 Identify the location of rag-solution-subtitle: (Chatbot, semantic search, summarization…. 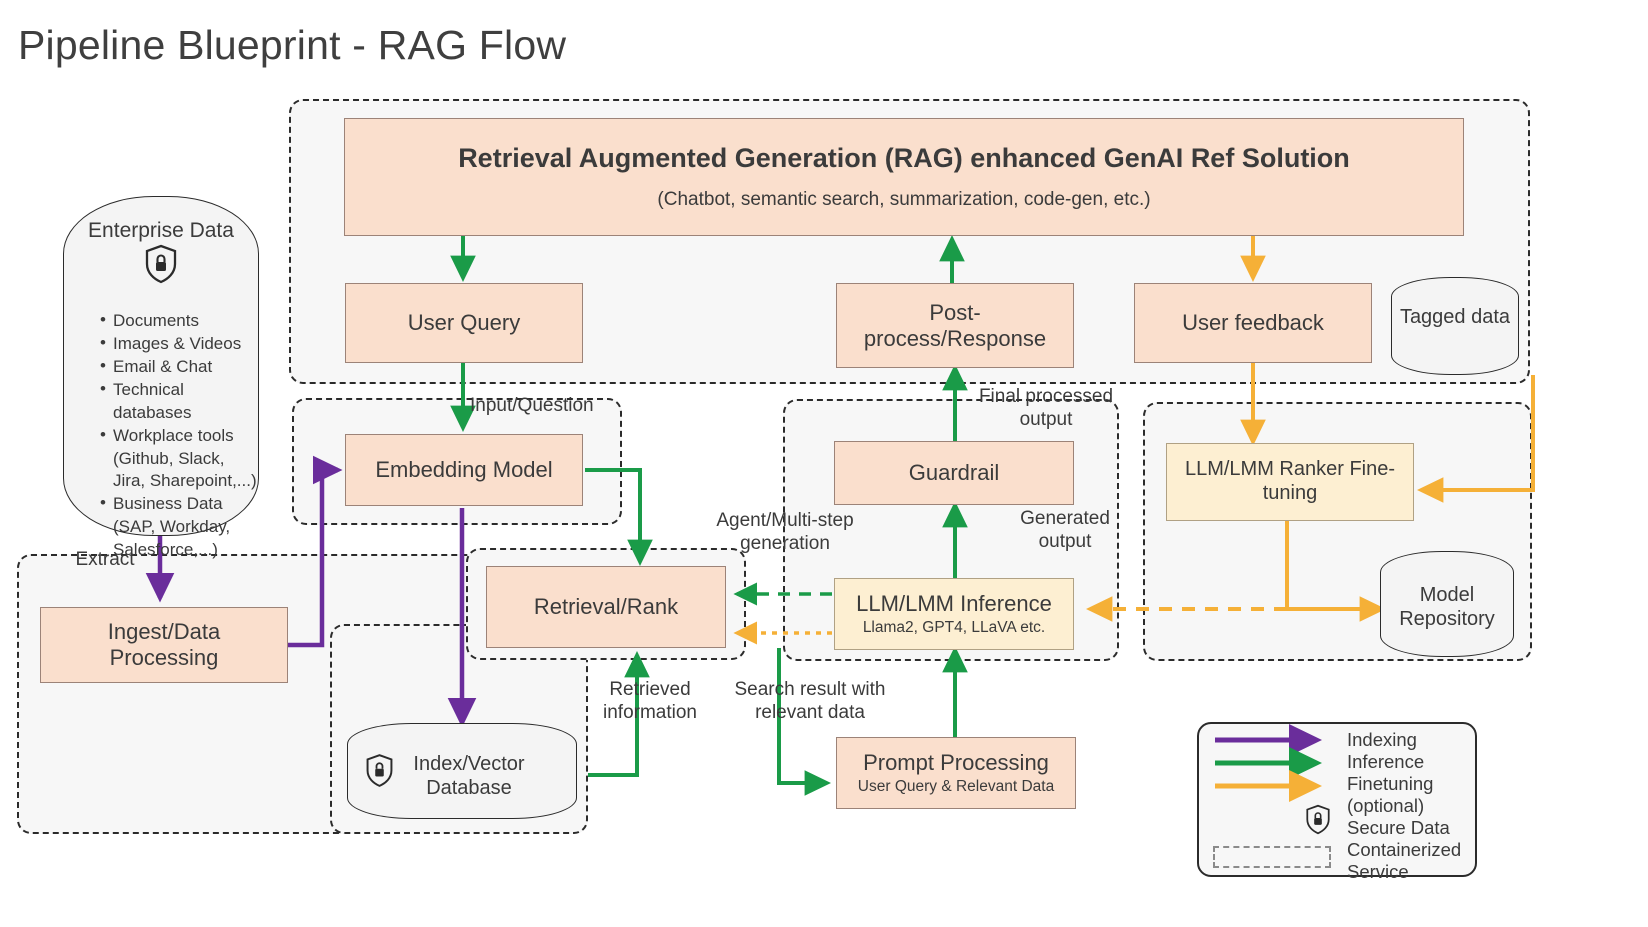
(904, 199).